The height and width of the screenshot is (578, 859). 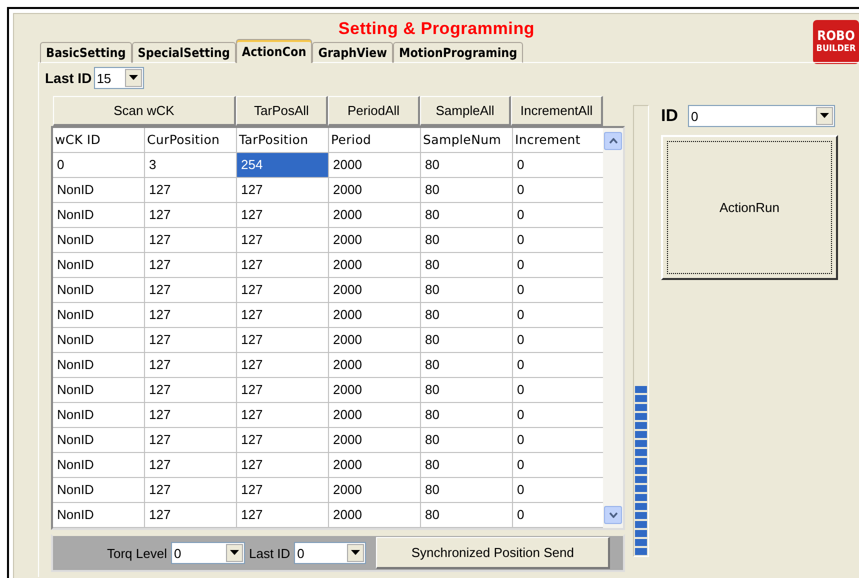 What do you see at coordinates (761, 116) in the screenshot?
I see `id-dropdown: 0` at bounding box center [761, 116].